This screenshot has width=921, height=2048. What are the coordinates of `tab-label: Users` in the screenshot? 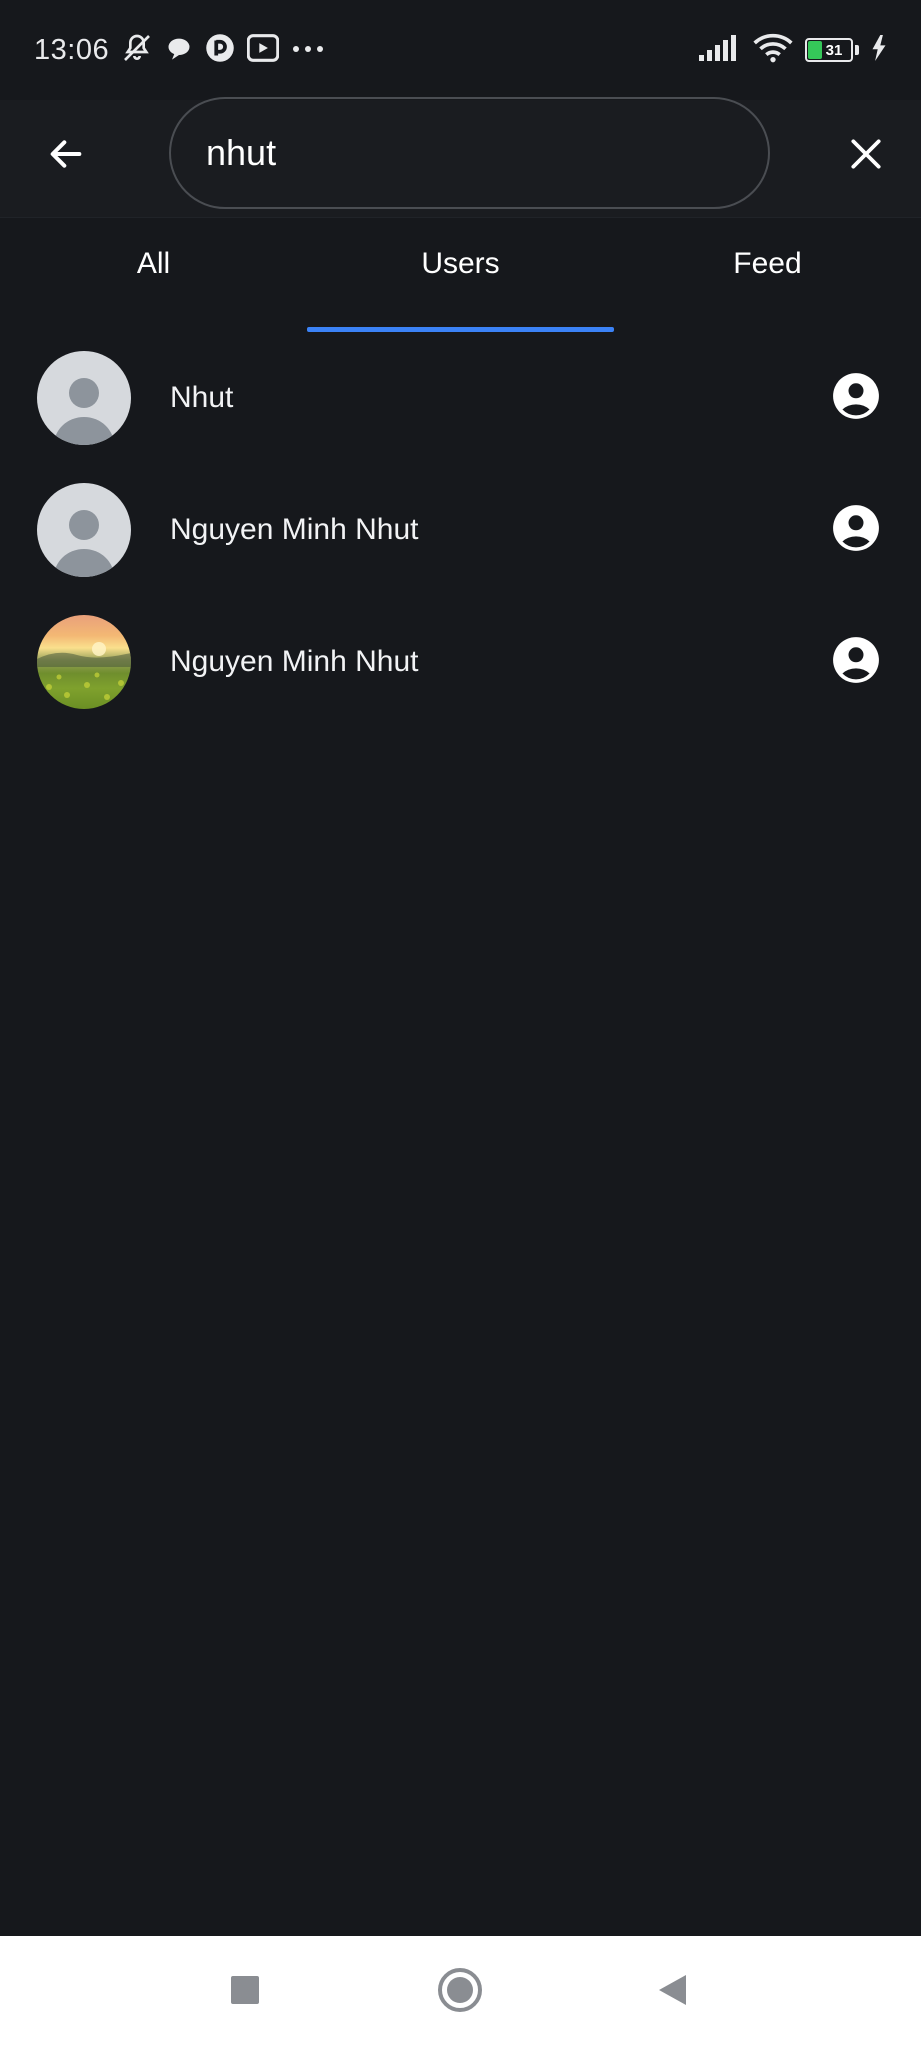 It's located at (460, 263).